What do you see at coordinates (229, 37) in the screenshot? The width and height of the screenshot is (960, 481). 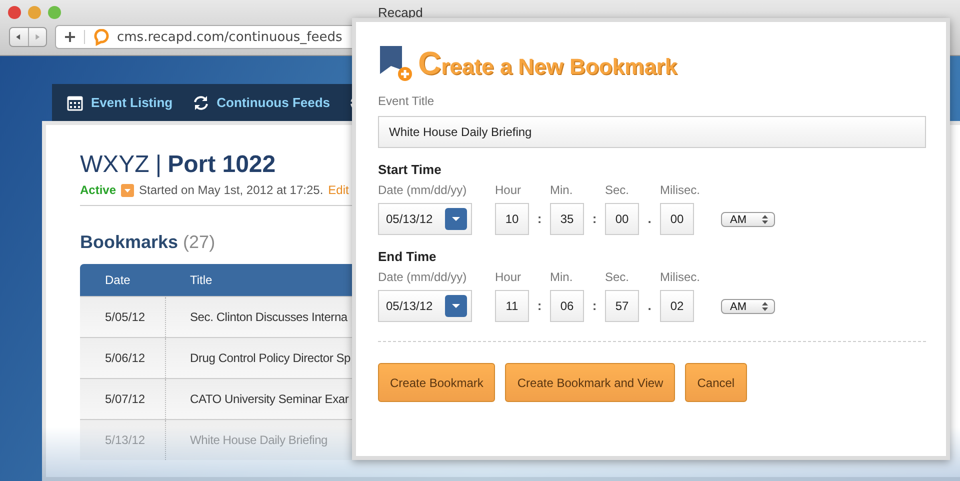 I see `url-text: cms.recapd.com/continuous_feeds` at bounding box center [229, 37].